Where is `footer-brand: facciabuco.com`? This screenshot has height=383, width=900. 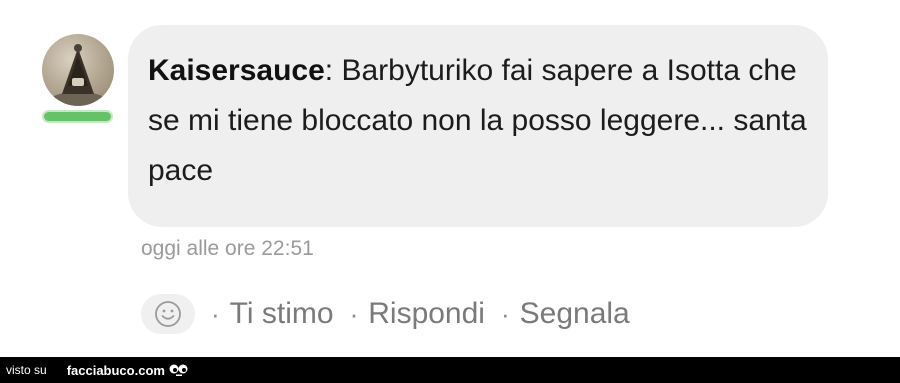
footer-brand: facciabuco.com is located at coordinates (116, 370).